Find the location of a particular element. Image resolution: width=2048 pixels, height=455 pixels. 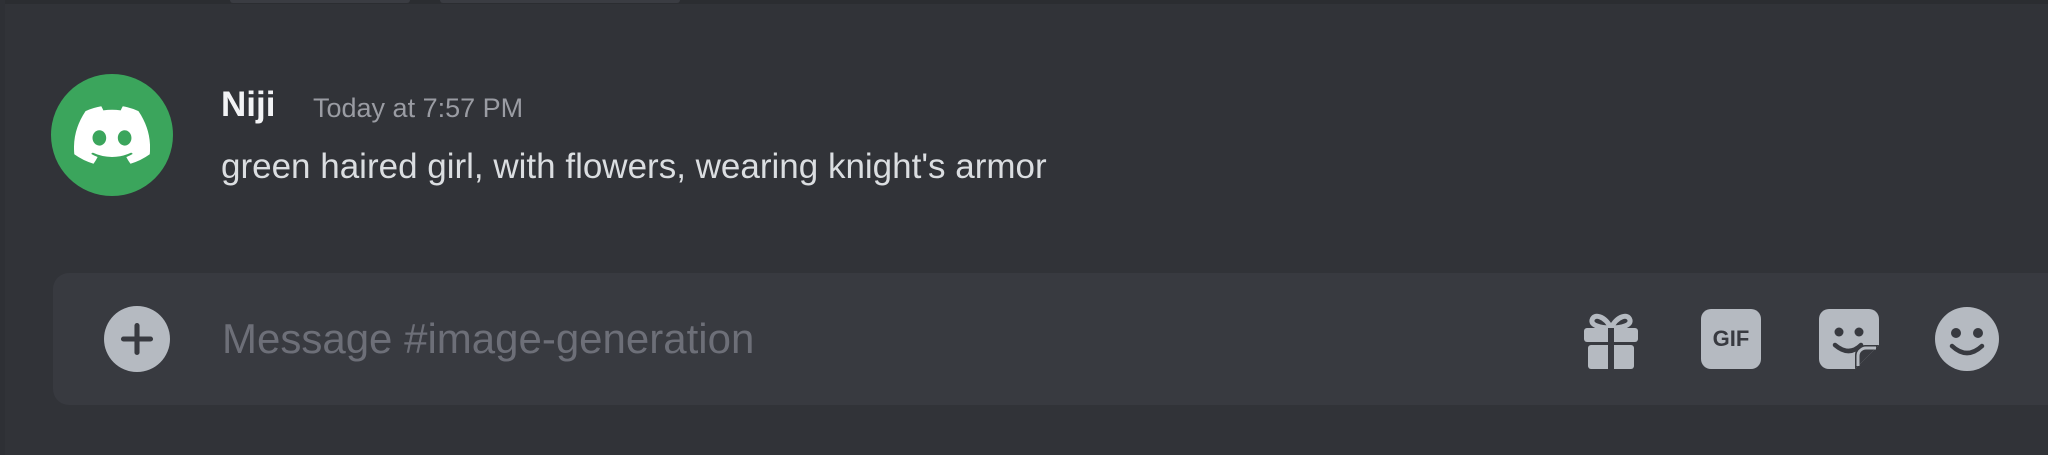

gift-button is located at coordinates (1611, 339).